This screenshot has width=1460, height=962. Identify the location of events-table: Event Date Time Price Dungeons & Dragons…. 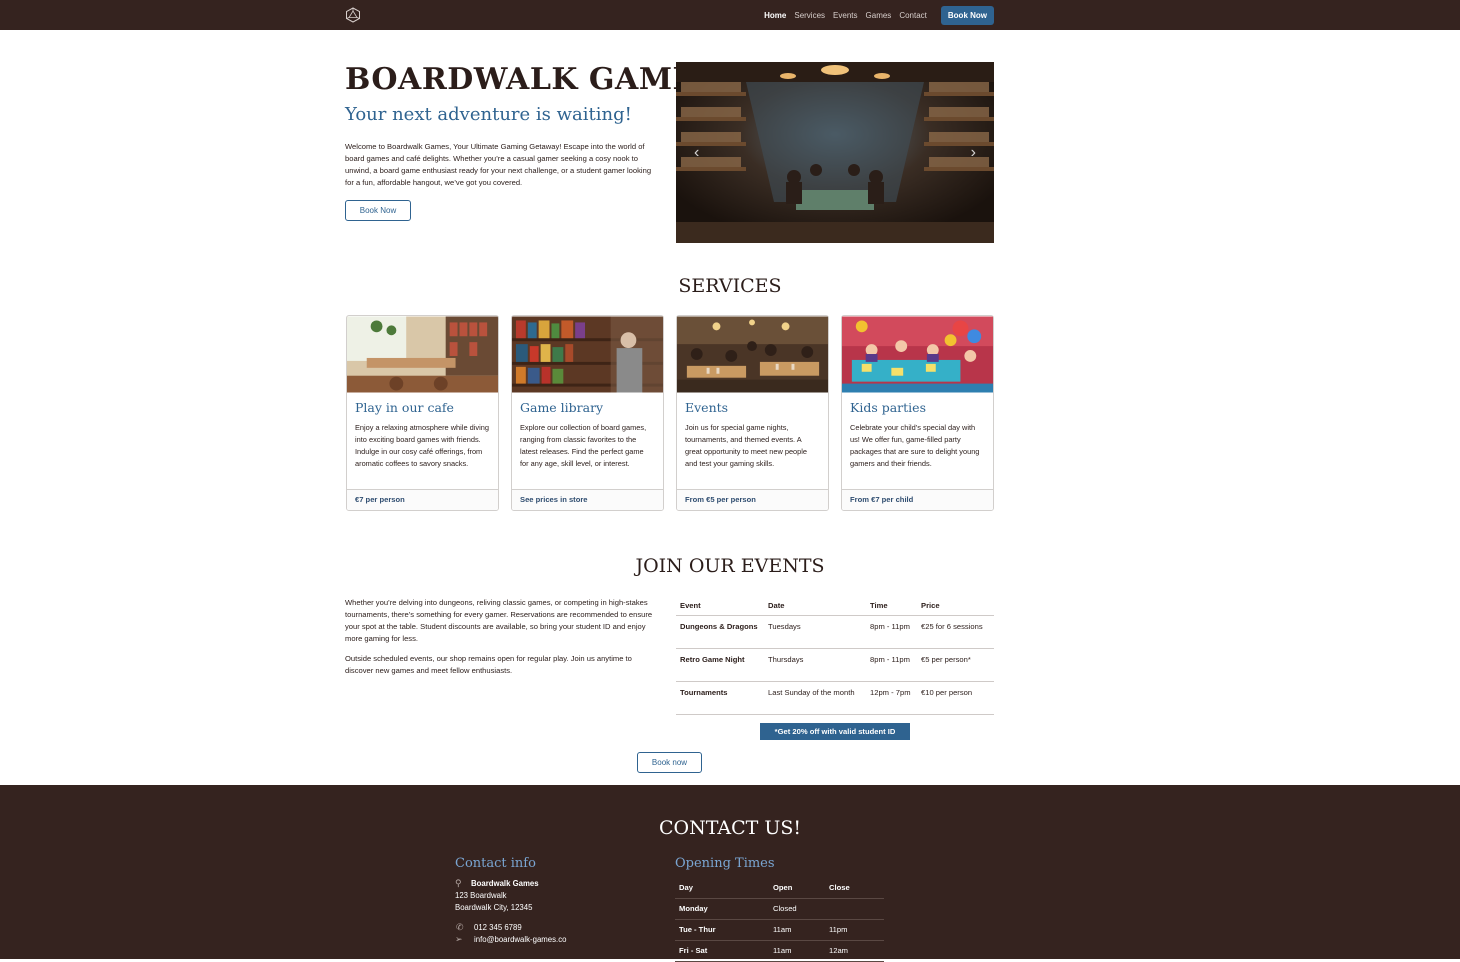
(835, 656).